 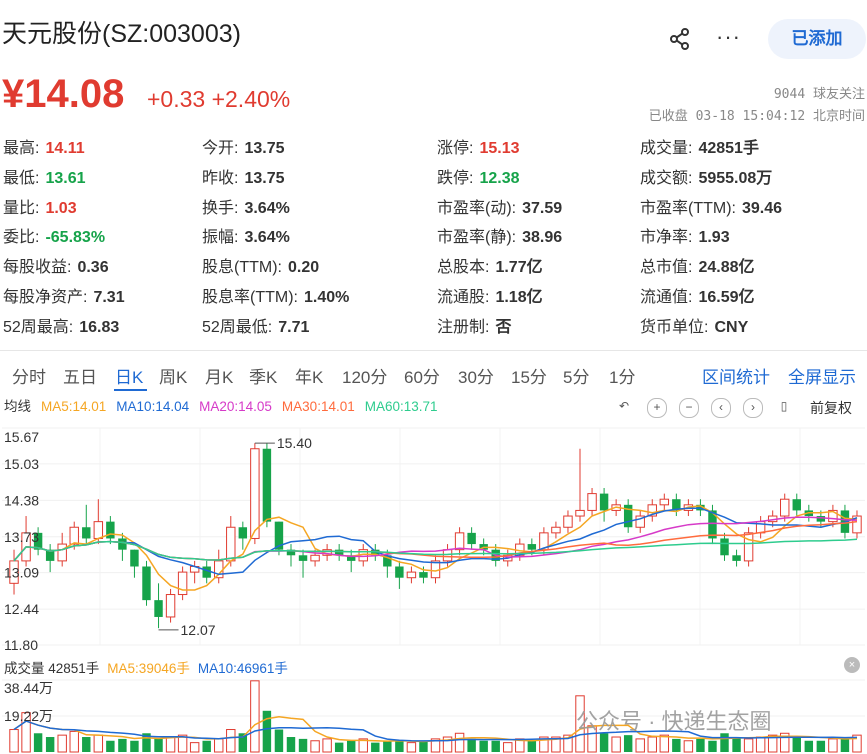 What do you see at coordinates (21, 609) in the screenshot?
I see `price-axis-label: 12.44` at bounding box center [21, 609].